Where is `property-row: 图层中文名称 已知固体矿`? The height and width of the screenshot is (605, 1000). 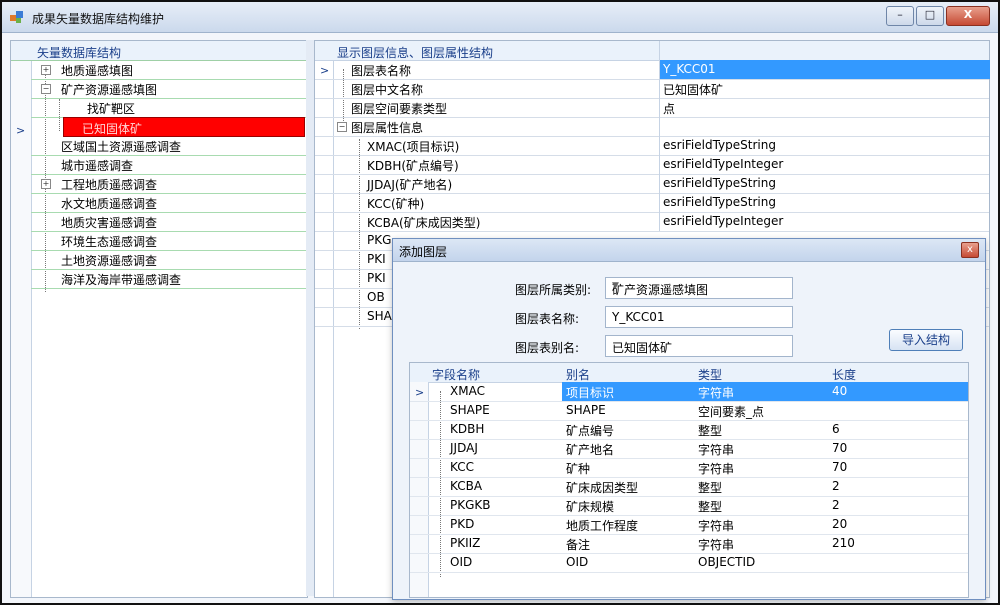 property-row: 图层中文名称 已知固体矿 is located at coordinates (652, 89).